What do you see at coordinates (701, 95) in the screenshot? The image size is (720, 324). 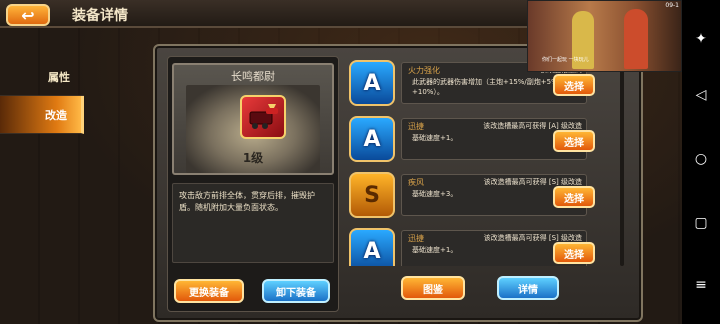 I see `back-icon: ◁` at bounding box center [701, 95].